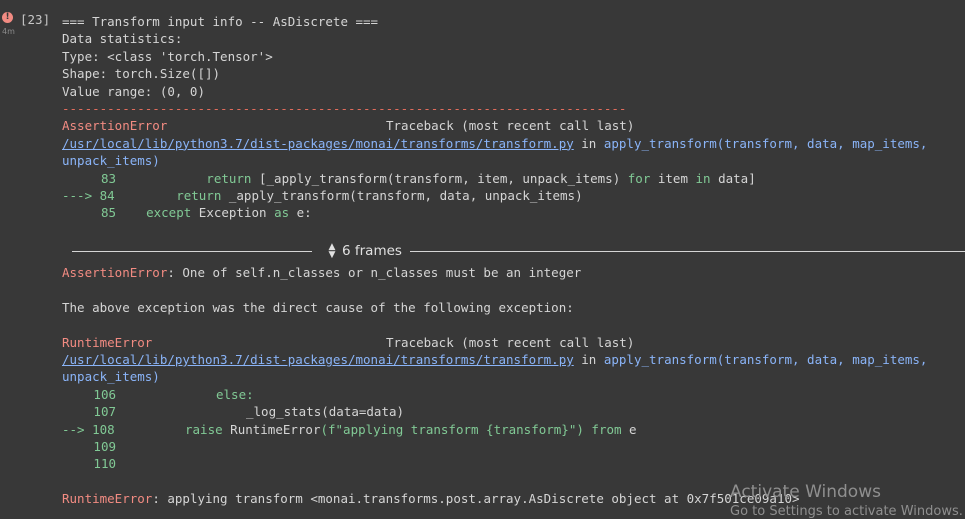 The width and height of the screenshot is (965, 519). Describe the element at coordinates (629, 429) in the screenshot. I see `code-text: e` at that location.